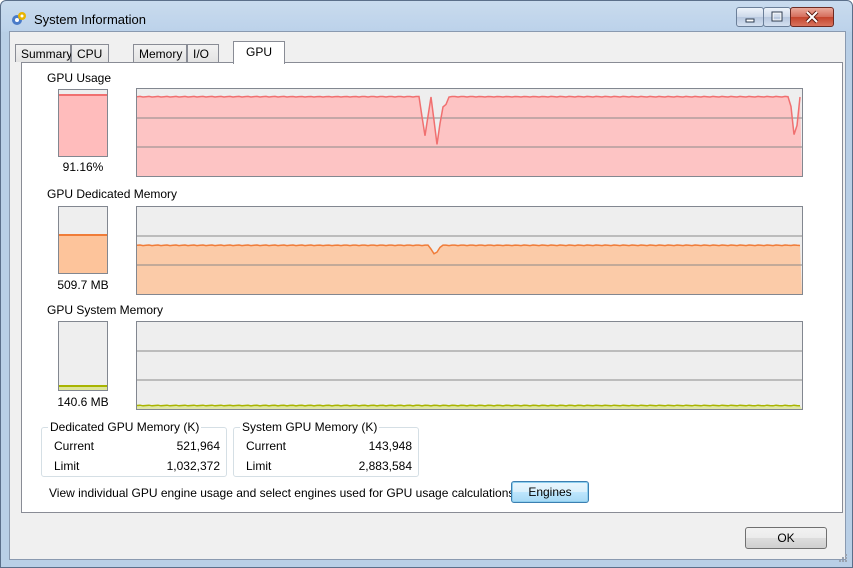 The width and height of the screenshot is (853, 568). I want to click on gpu-usage-meter-fill, so click(83, 124).